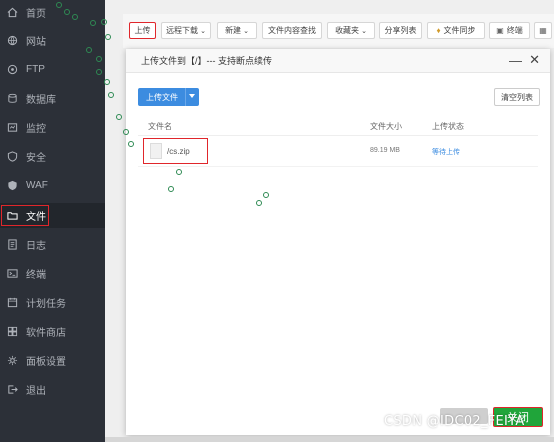  Describe the element at coordinates (12, 216) in the screenshot. I see `folder-icon` at that location.